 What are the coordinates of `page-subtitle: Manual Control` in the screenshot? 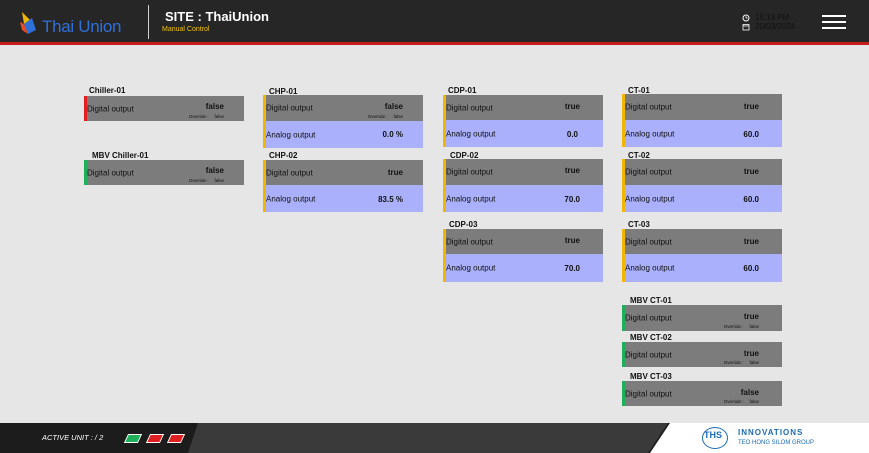 It's located at (186, 29).